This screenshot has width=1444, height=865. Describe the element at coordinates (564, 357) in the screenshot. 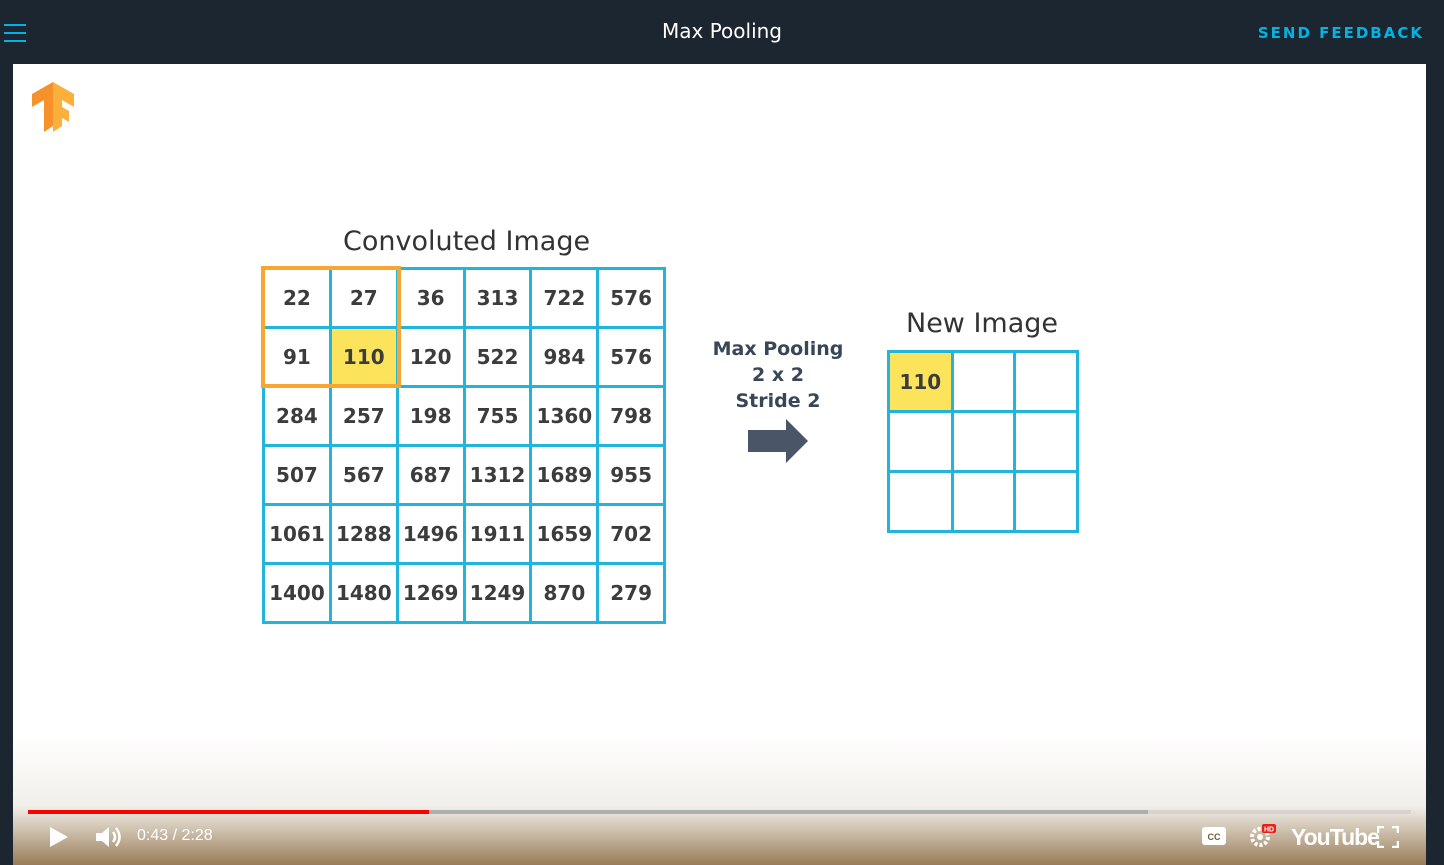

I see `convoluted-cell: 984` at that location.